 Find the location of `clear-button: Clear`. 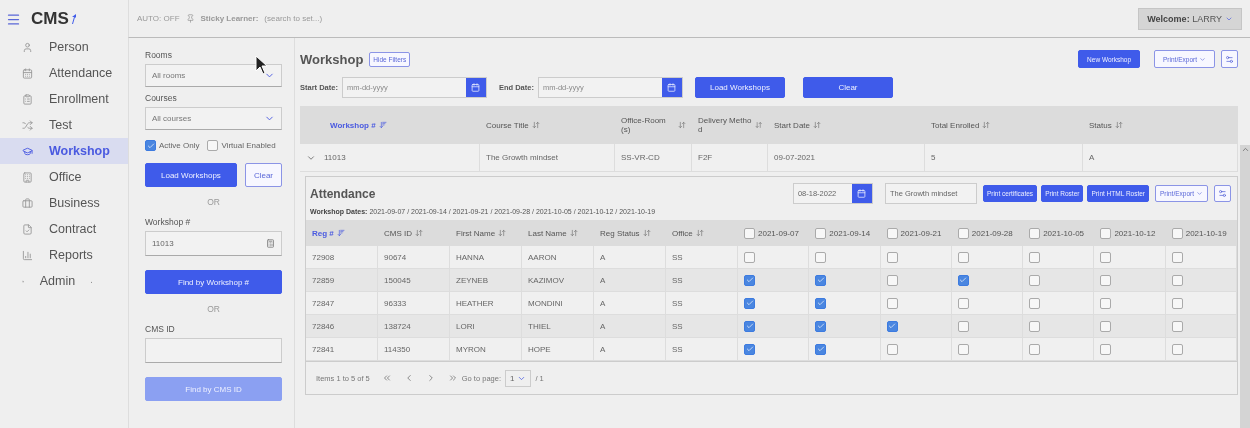

clear-button: Clear is located at coordinates (847, 87).